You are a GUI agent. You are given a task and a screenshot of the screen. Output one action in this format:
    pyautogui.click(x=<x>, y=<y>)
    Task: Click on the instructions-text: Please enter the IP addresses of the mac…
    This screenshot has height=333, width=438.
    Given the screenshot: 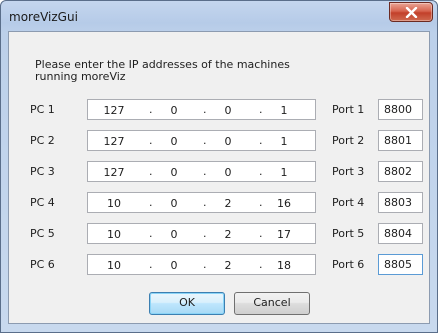 What is the action you would take?
    pyautogui.click(x=162, y=70)
    